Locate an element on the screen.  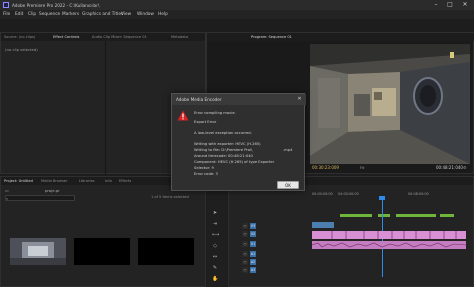
tab-metadata: Metadata is located at coordinates (179, 37).